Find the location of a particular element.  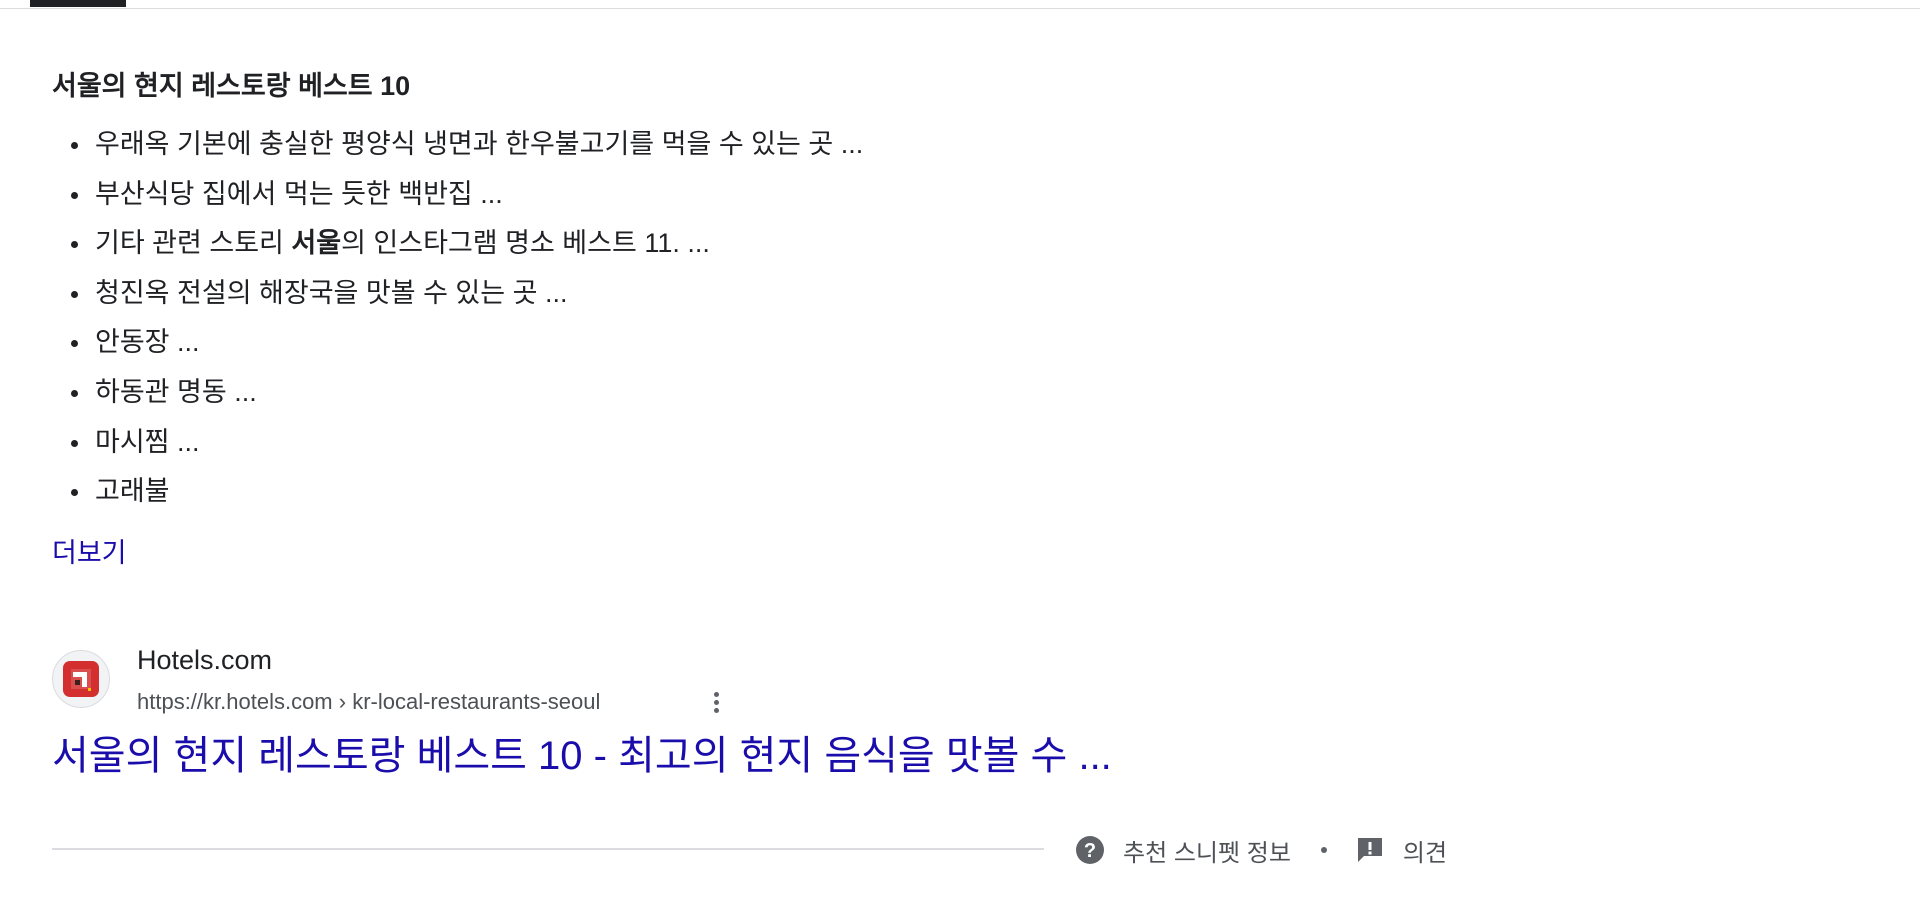

site-name: Hotels.com is located at coordinates (205, 660).